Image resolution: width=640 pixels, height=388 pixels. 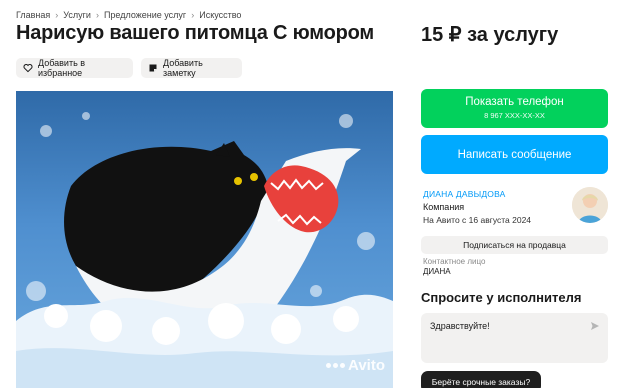 What do you see at coordinates (444, 207) in the screenshot?
I see `seller-type: Компания` at bounding box center [444, 207].